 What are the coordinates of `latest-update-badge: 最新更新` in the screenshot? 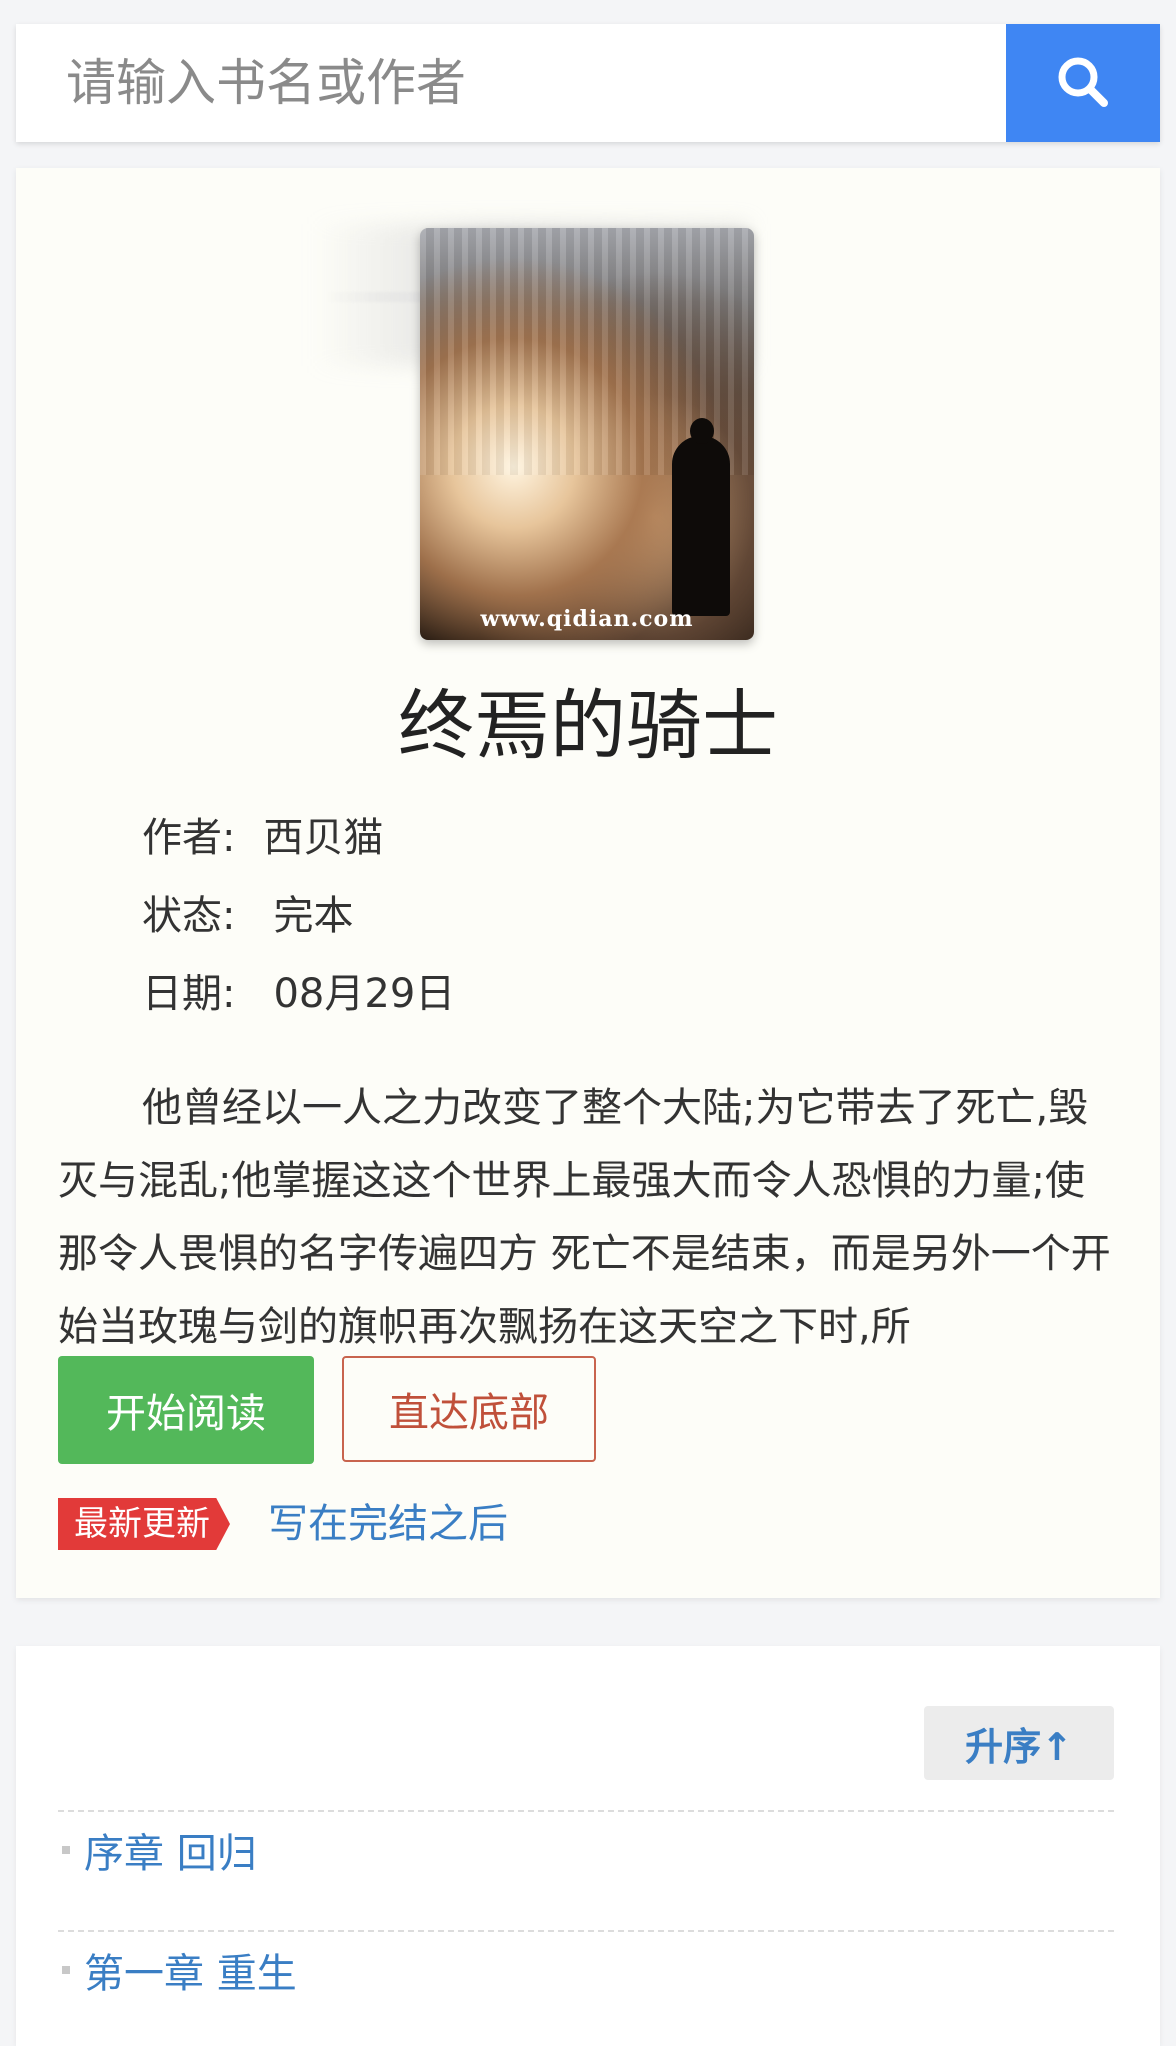 It's located at (144, 1524).